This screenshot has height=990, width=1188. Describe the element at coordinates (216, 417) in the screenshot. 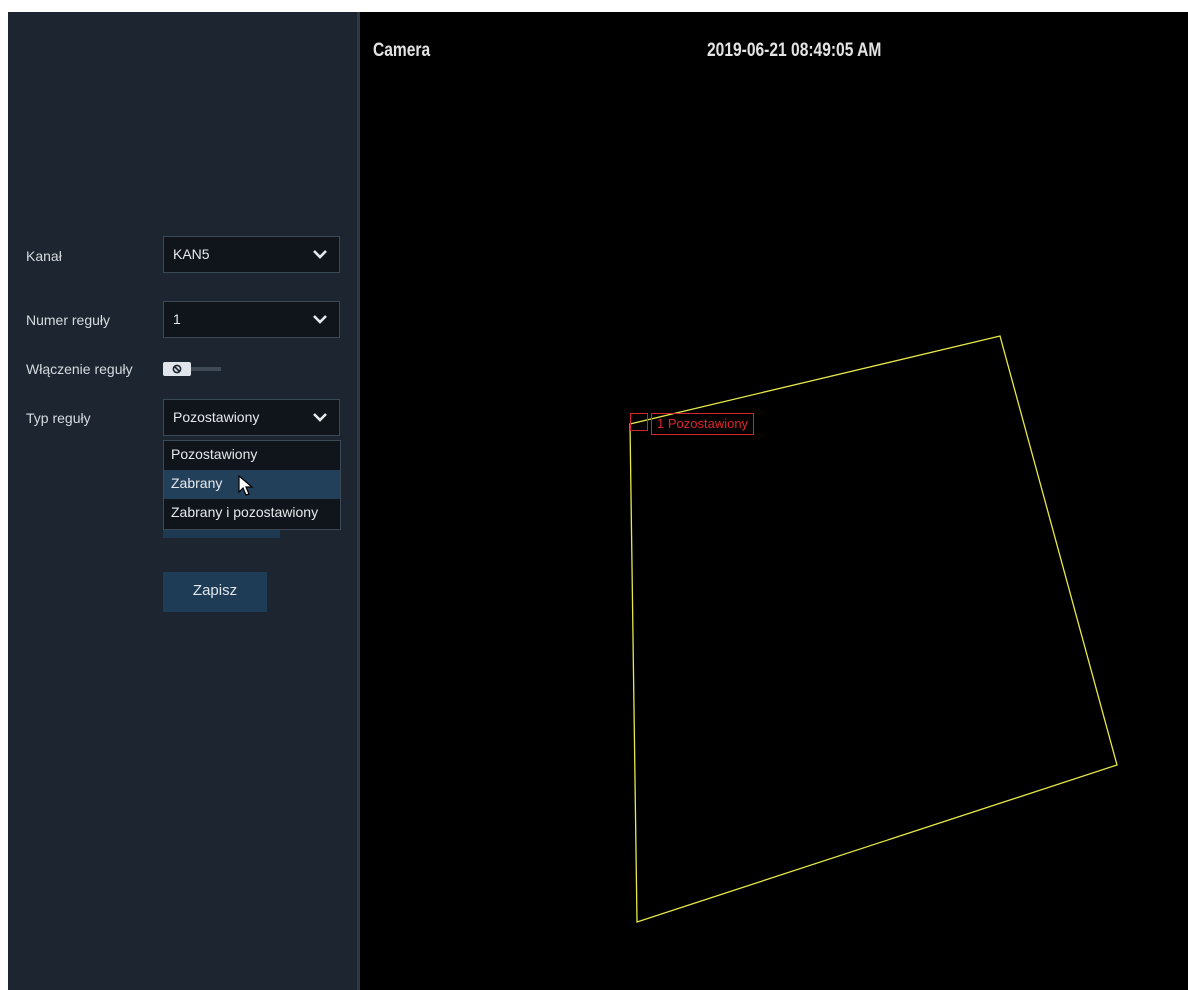

I see `rule-type-value: Pozostawiony` at that location.